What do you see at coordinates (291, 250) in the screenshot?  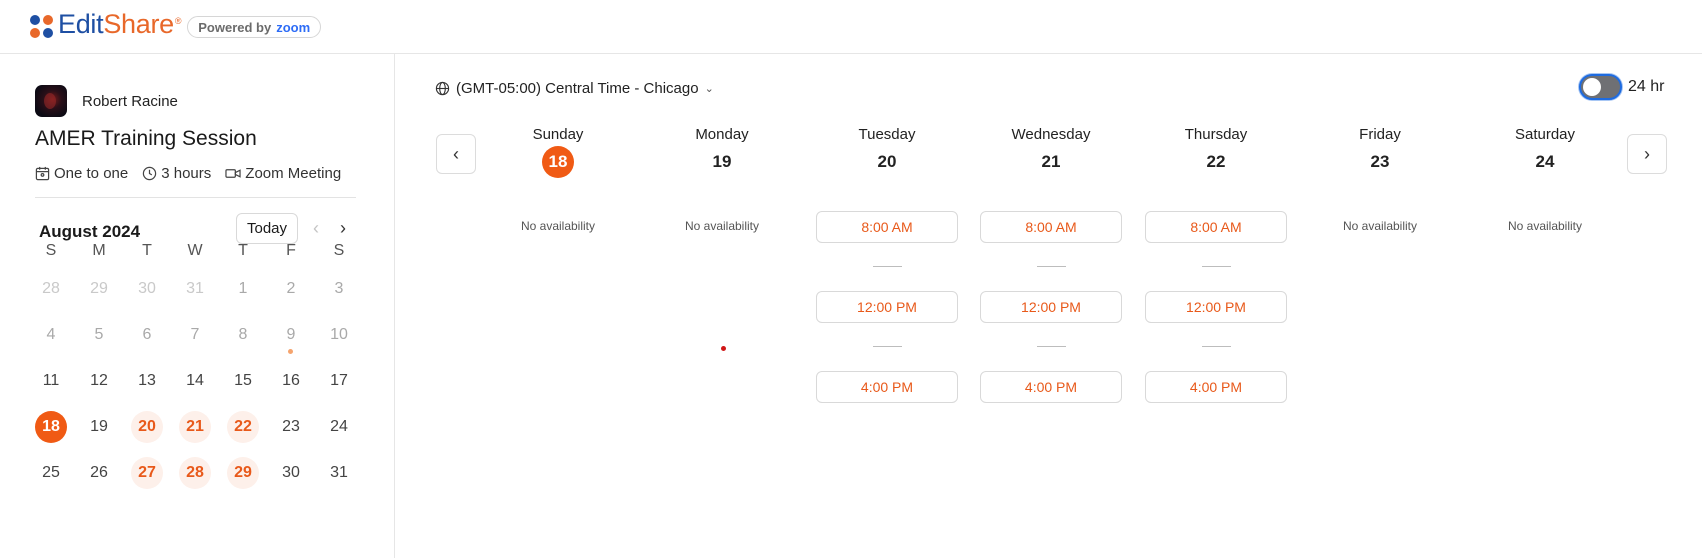 I see `weekday-header: F` at bounding box center [291, 250].